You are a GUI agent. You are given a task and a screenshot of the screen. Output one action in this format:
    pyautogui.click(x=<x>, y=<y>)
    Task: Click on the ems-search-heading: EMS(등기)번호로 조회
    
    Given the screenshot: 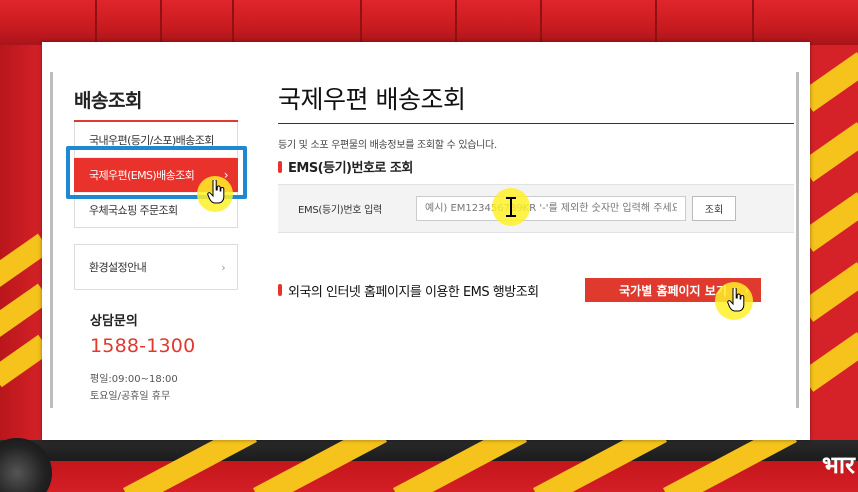 What is the action you would take?
    pyautogui.click(x=536, y=166)
    